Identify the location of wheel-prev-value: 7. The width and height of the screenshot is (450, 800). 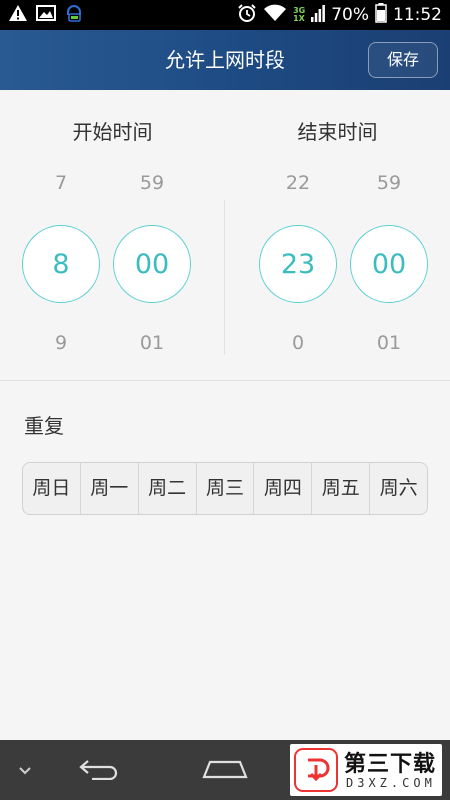
(61, 183).